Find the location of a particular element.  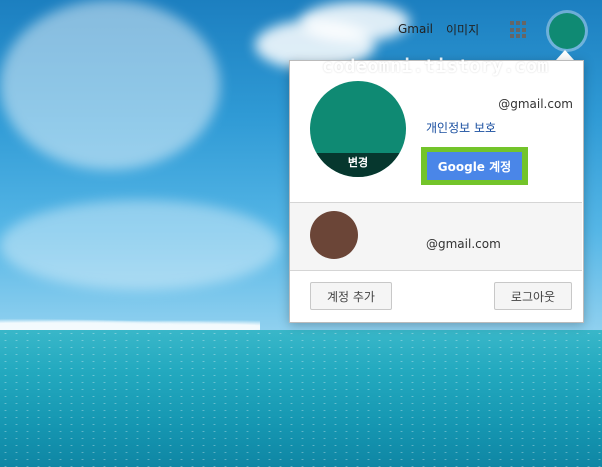

change-photo-label: 변경 is located at coordinates (358, 165).